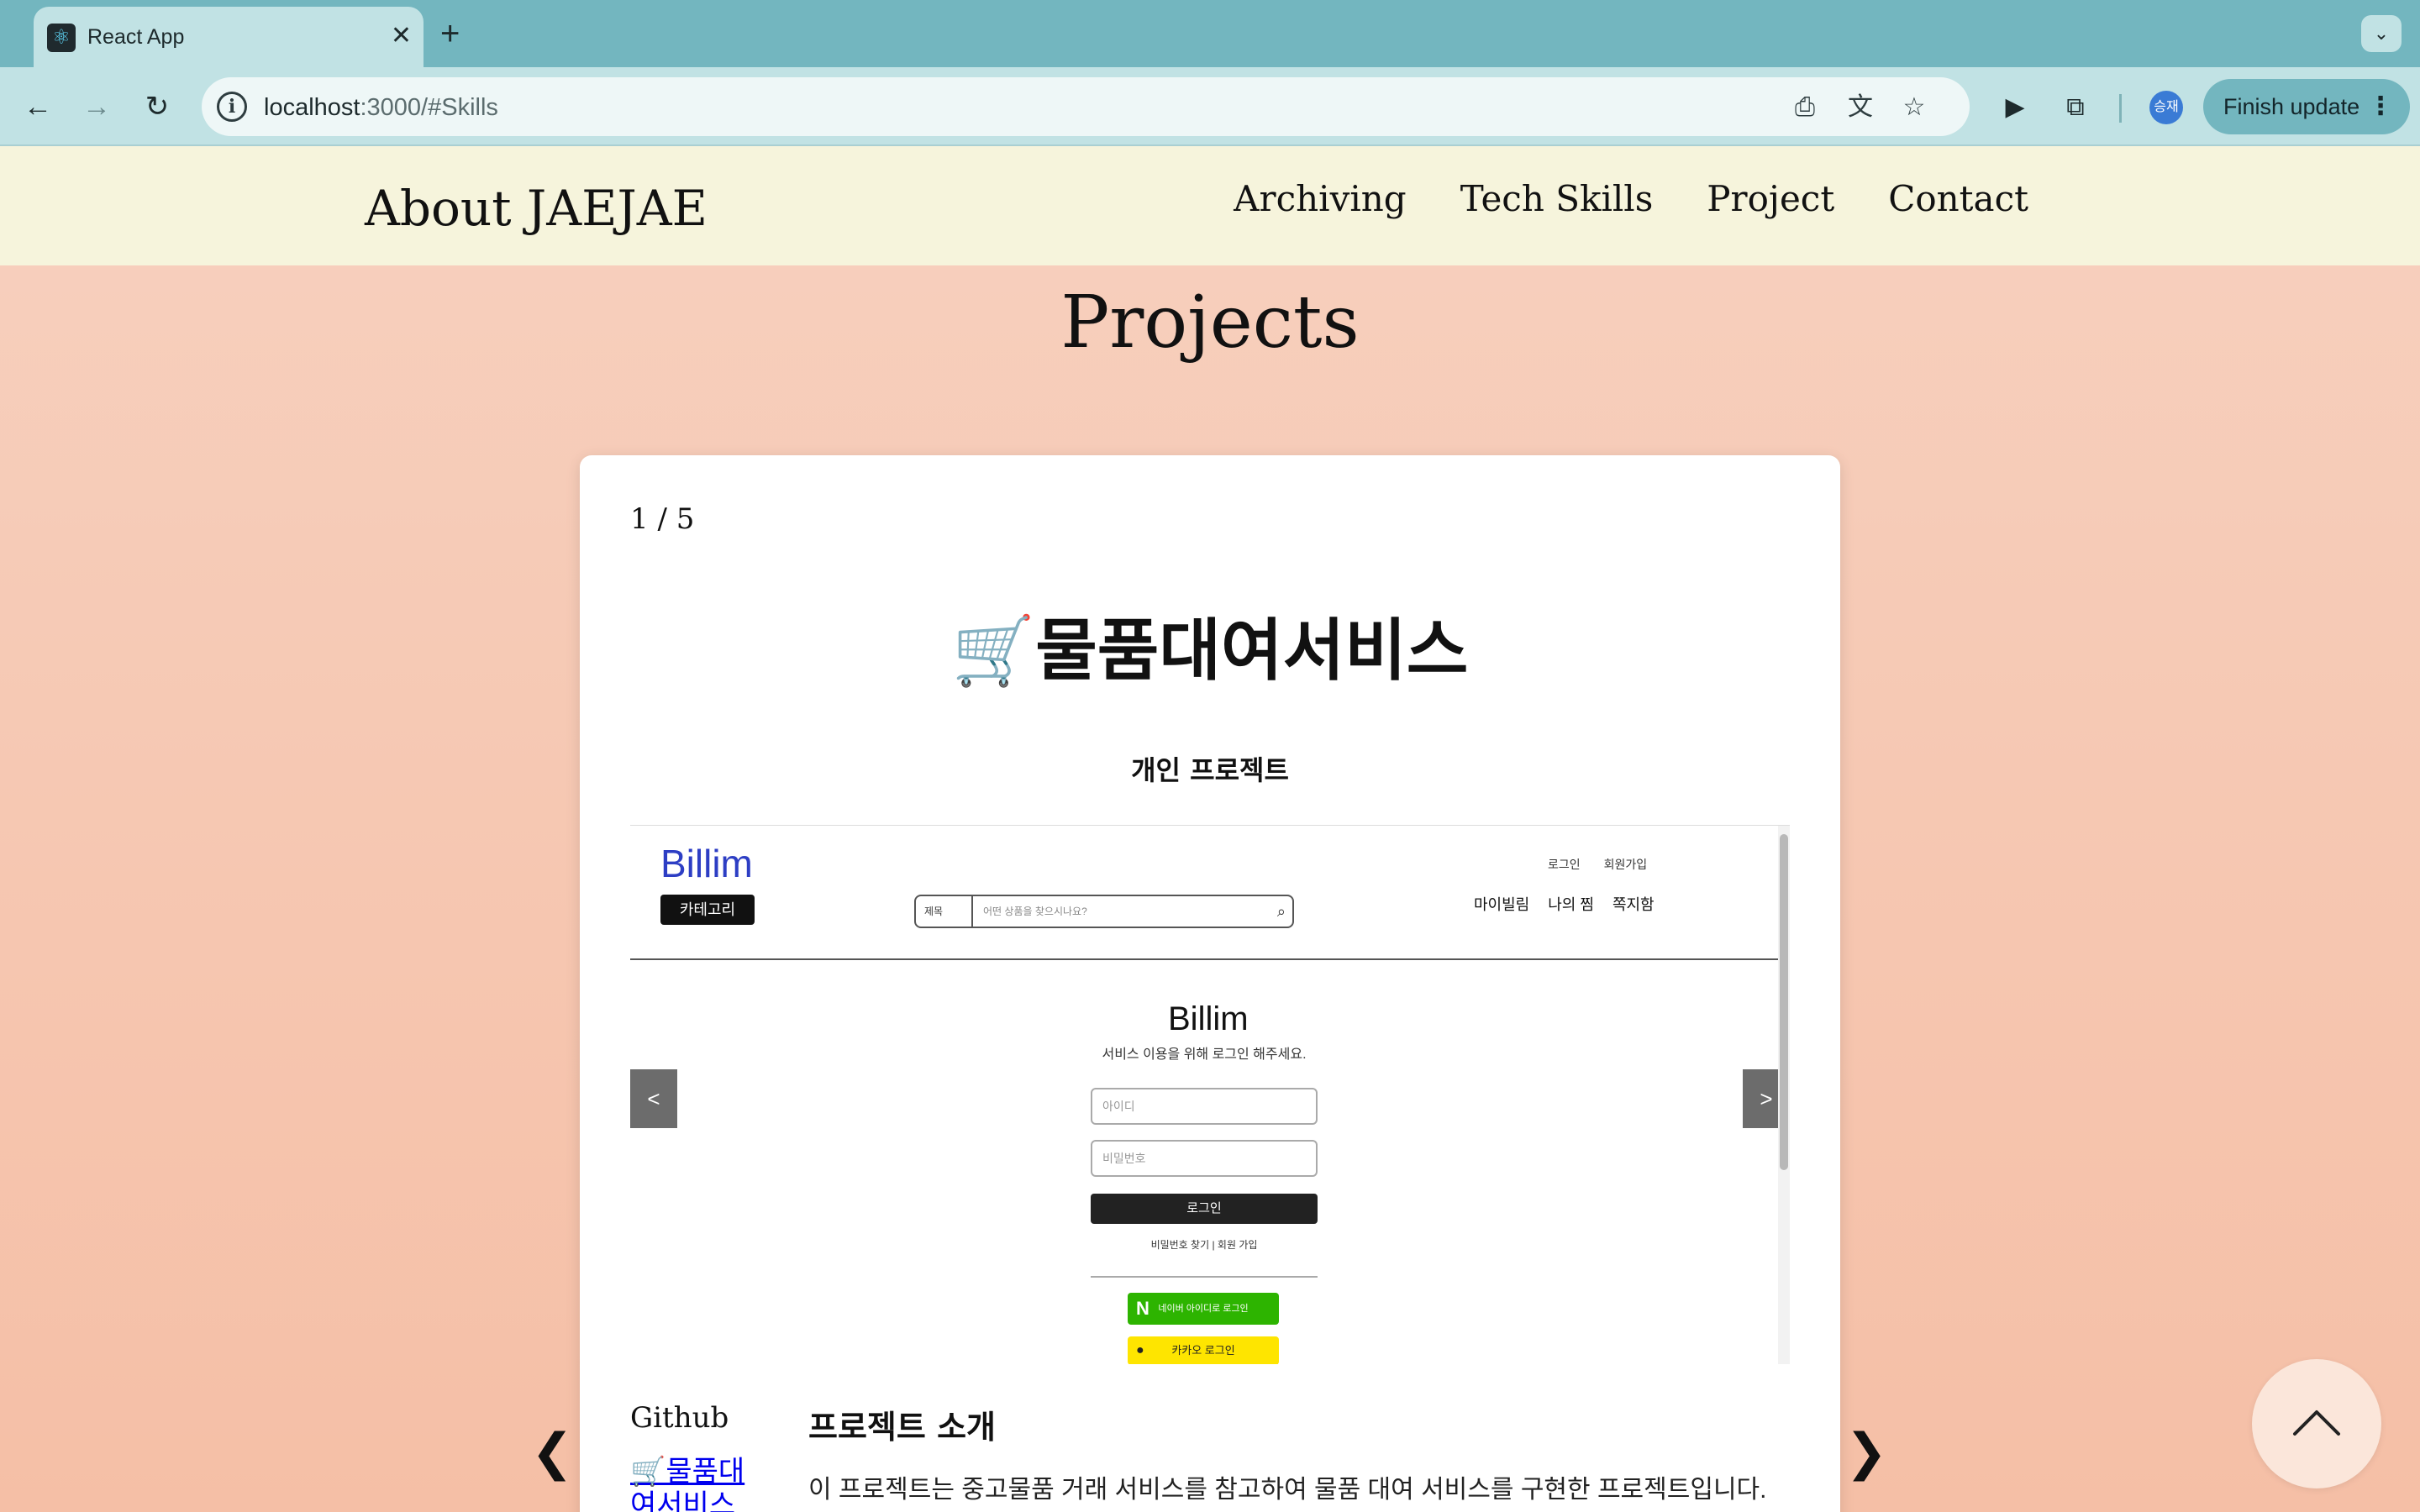  Describe the element at coordinates (2382, 33) in the screenshot. I see `chevron-down-icon: ⌄` at that location.